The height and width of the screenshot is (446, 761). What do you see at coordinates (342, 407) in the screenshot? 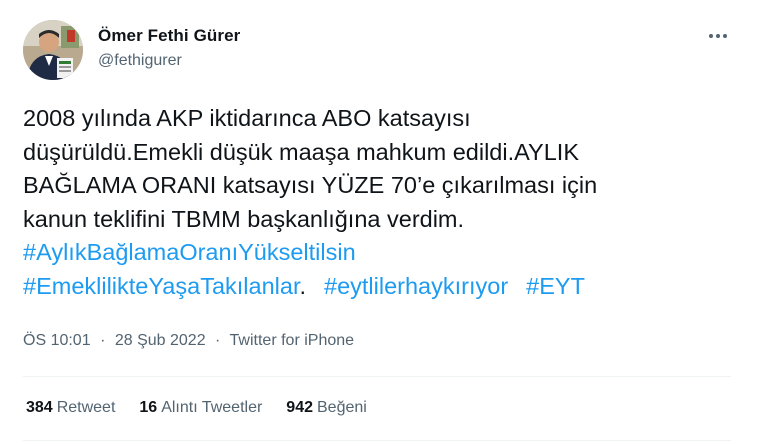
I see `like-label: Beğeni` at bounding box center [342, 407].